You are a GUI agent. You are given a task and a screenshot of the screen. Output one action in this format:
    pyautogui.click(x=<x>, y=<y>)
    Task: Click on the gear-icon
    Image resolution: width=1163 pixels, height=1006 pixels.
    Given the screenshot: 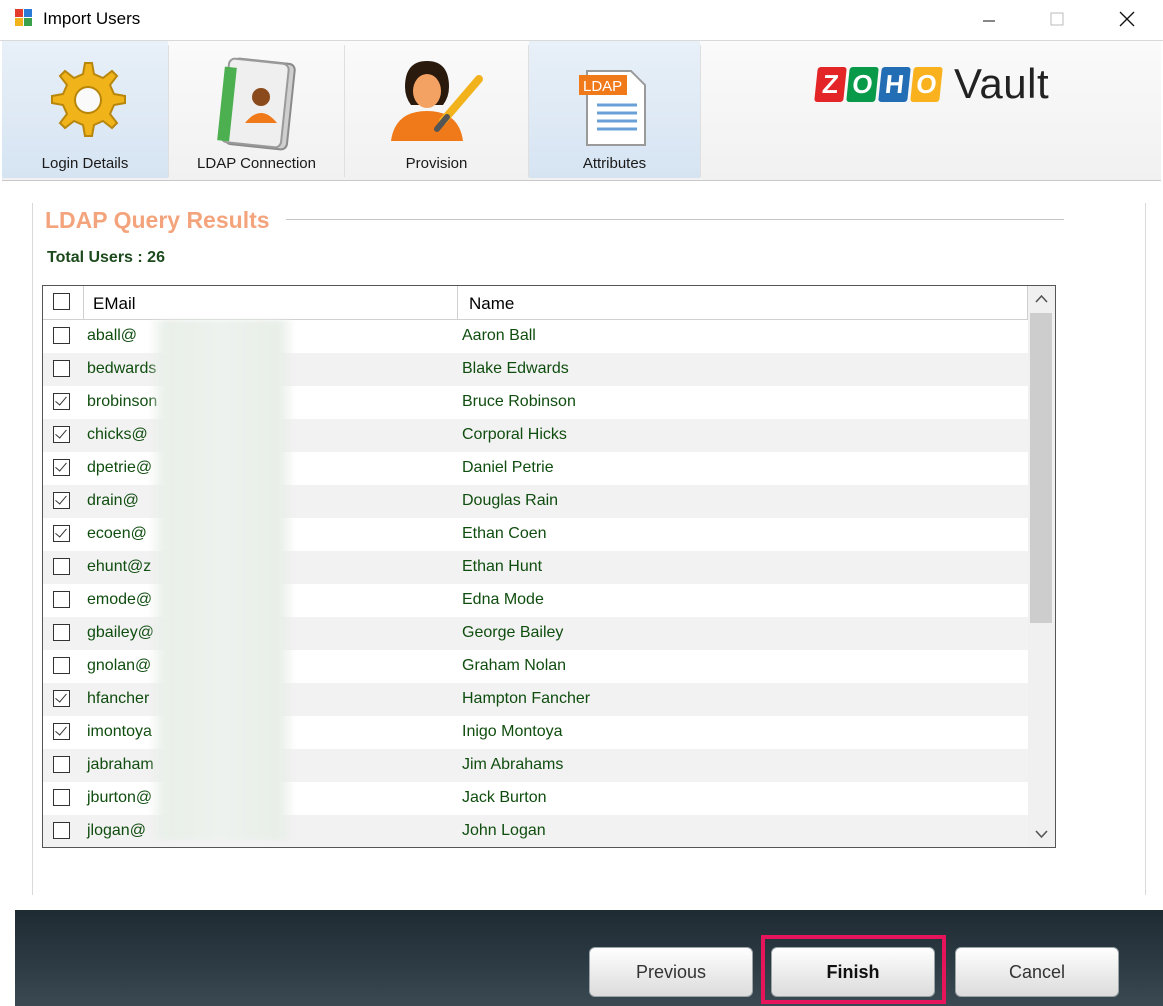 What is the action you would take?
    pyautogui.click(x=85, y=100)
    